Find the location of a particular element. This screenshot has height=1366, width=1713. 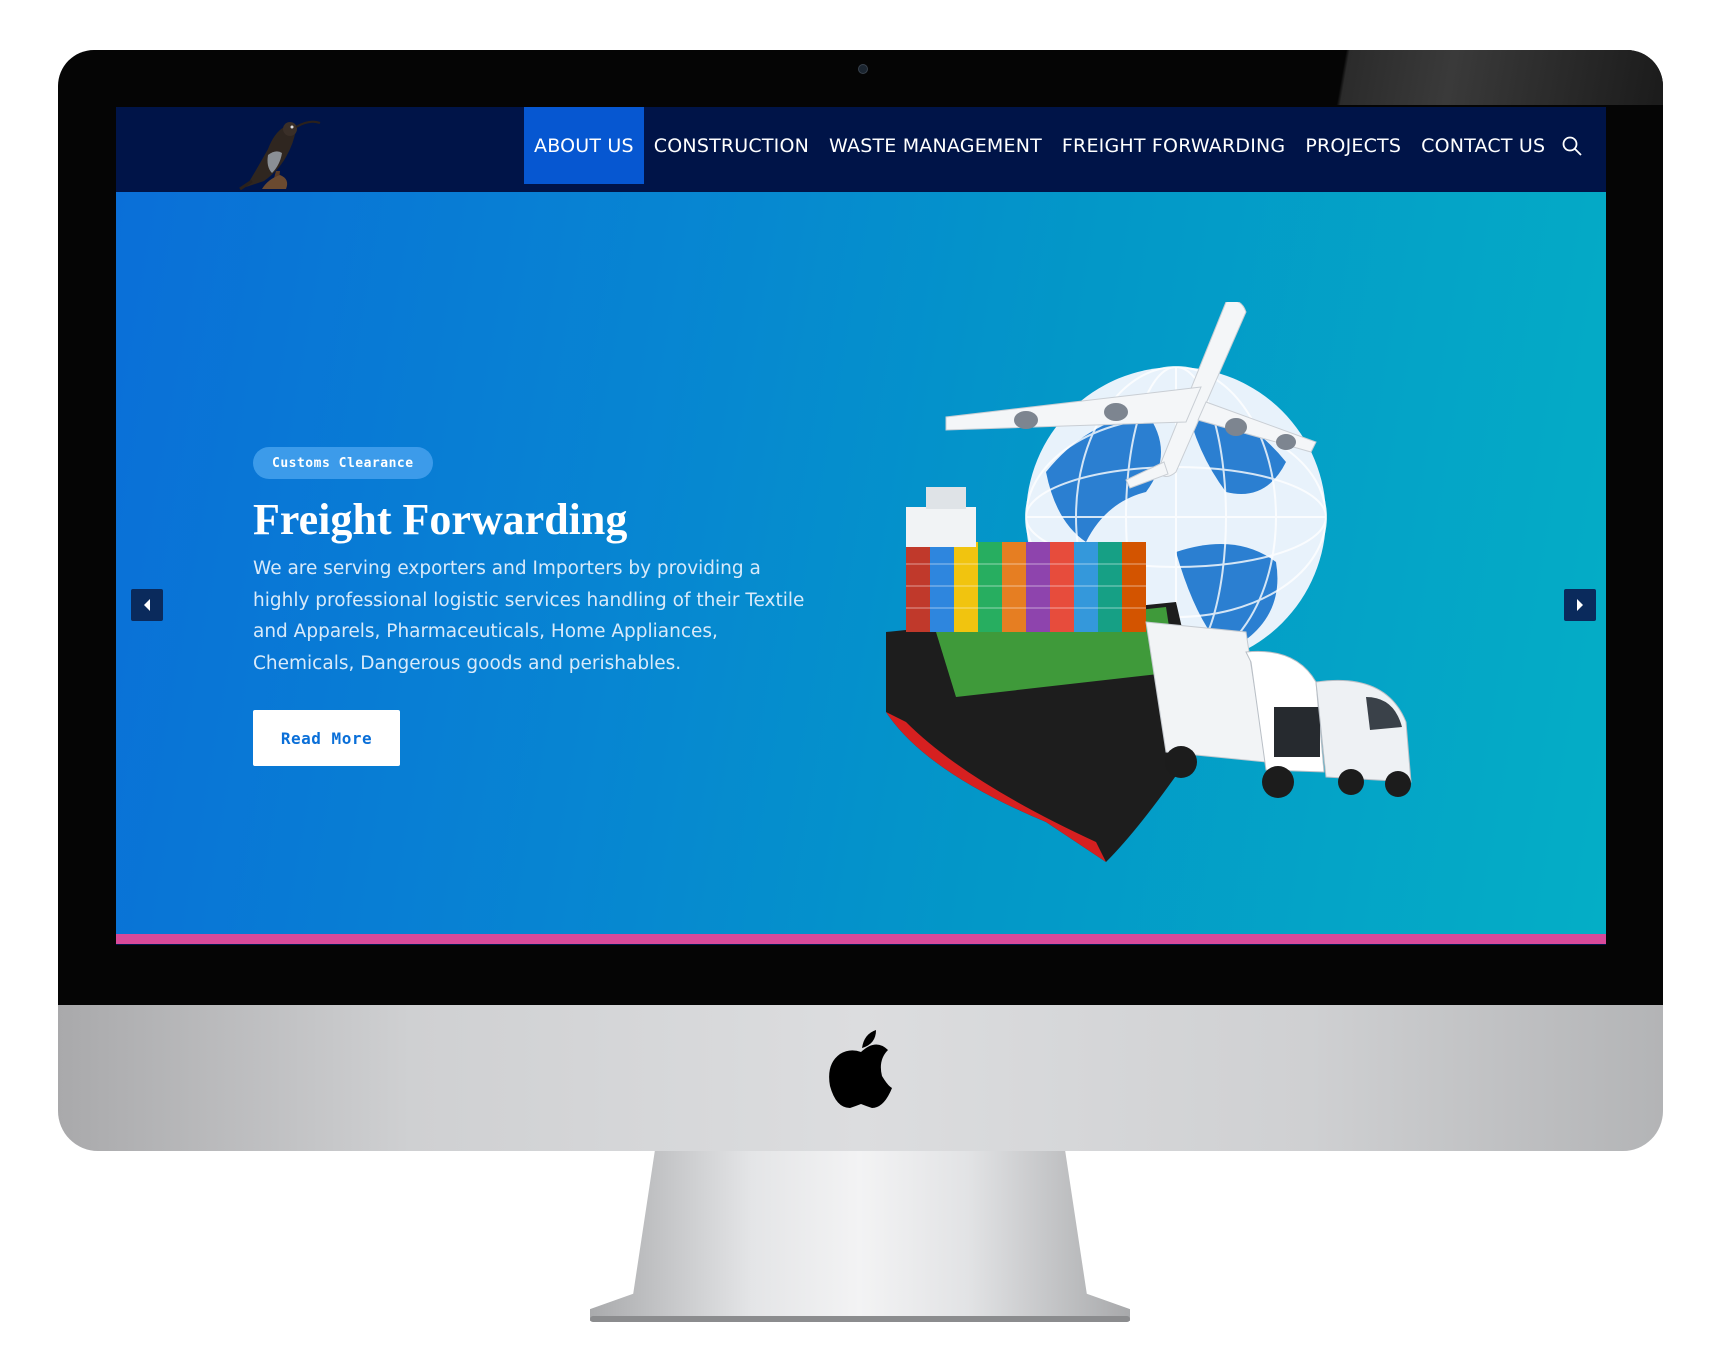

hero-tag: Customs Clearance is located at coordinates (343, 463).